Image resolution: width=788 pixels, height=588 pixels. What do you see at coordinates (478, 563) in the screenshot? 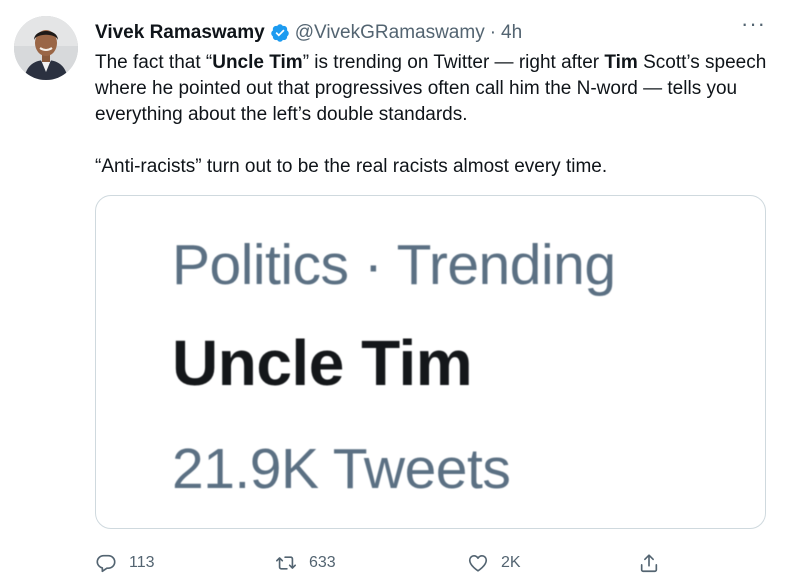
I see `like-icon` at bounding box center [478, 563].